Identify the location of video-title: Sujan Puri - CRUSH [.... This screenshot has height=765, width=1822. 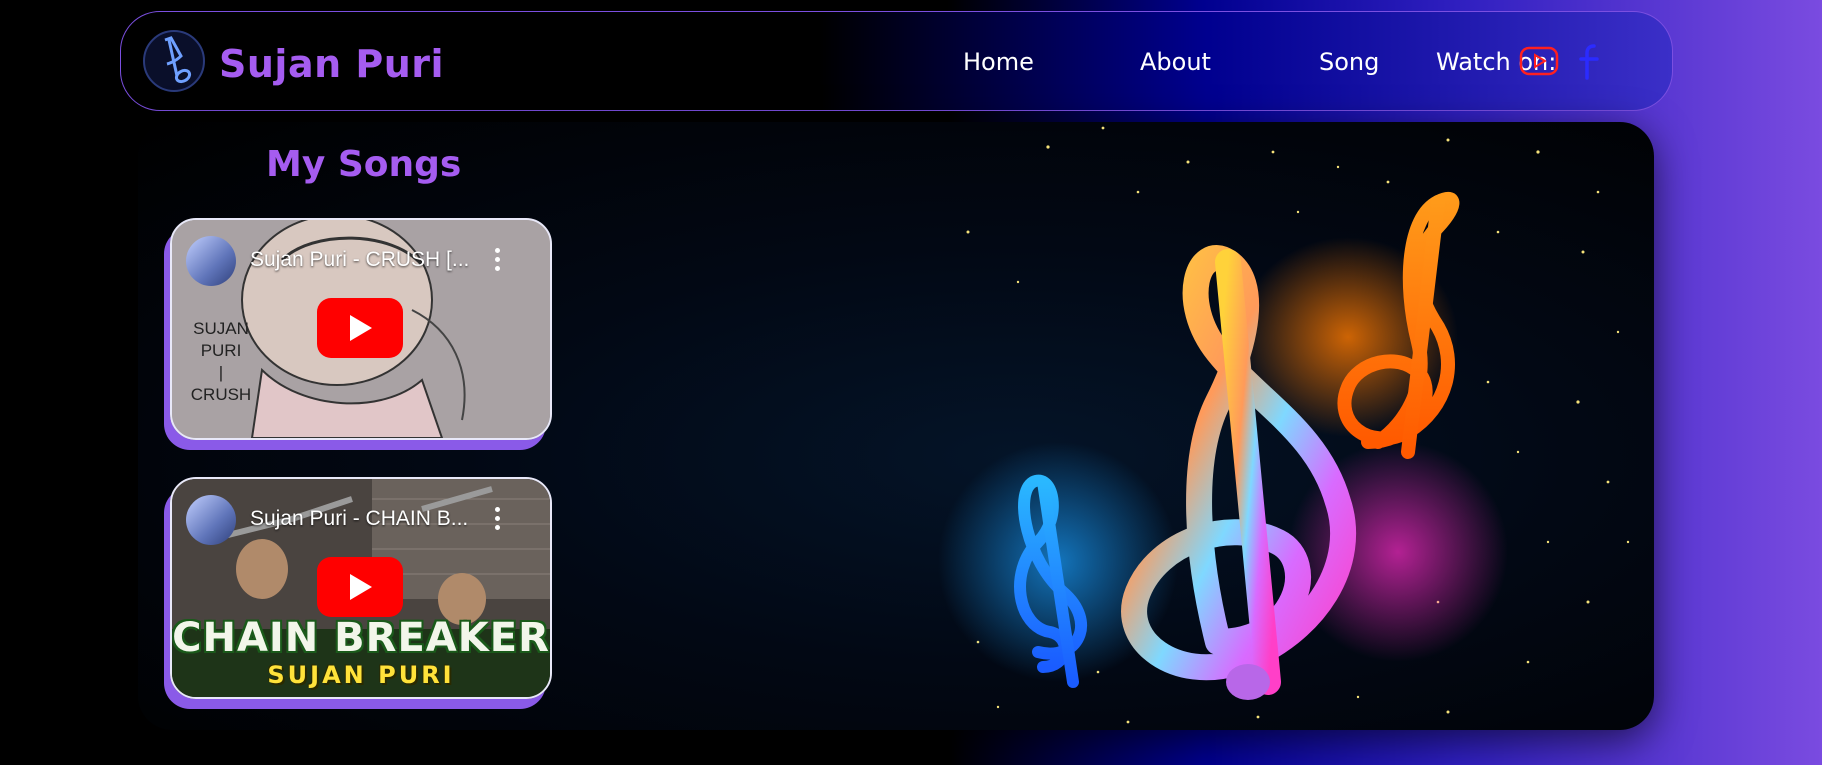
(359, 260).